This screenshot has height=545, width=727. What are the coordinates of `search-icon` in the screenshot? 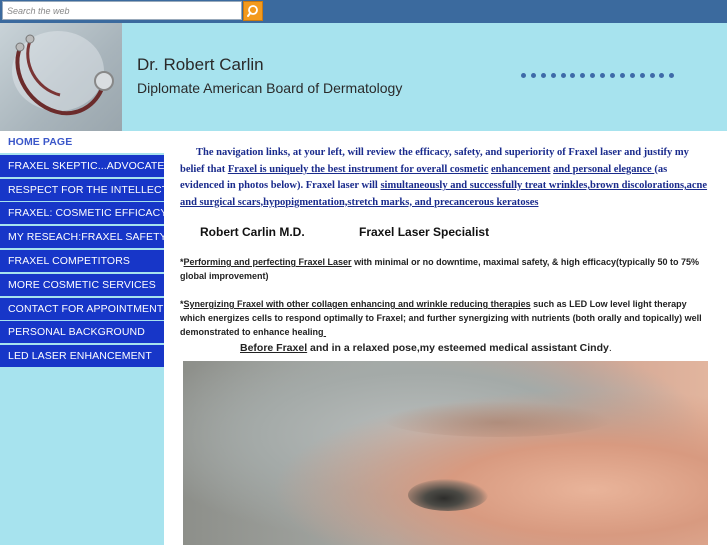 It's located at (252, 11).